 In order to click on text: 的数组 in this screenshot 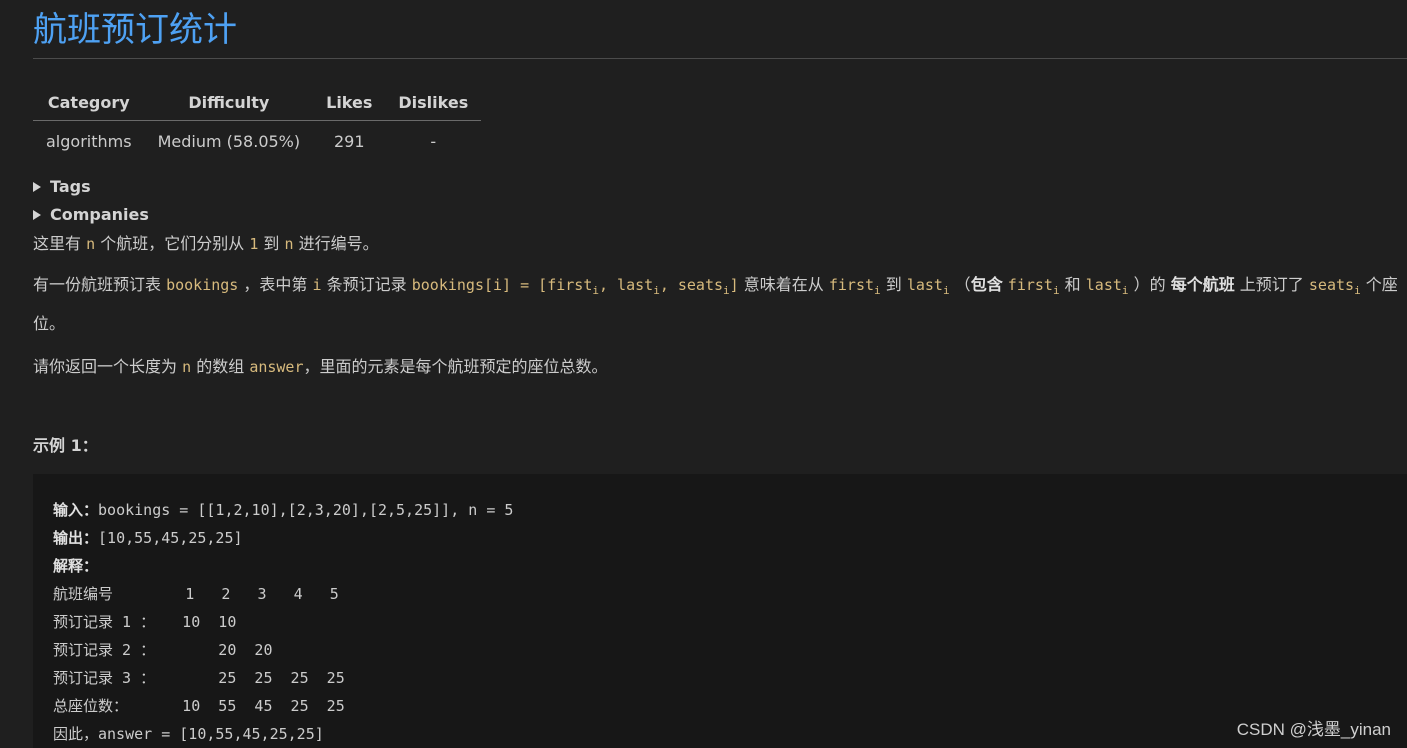, I will do `click(220, 366)`.